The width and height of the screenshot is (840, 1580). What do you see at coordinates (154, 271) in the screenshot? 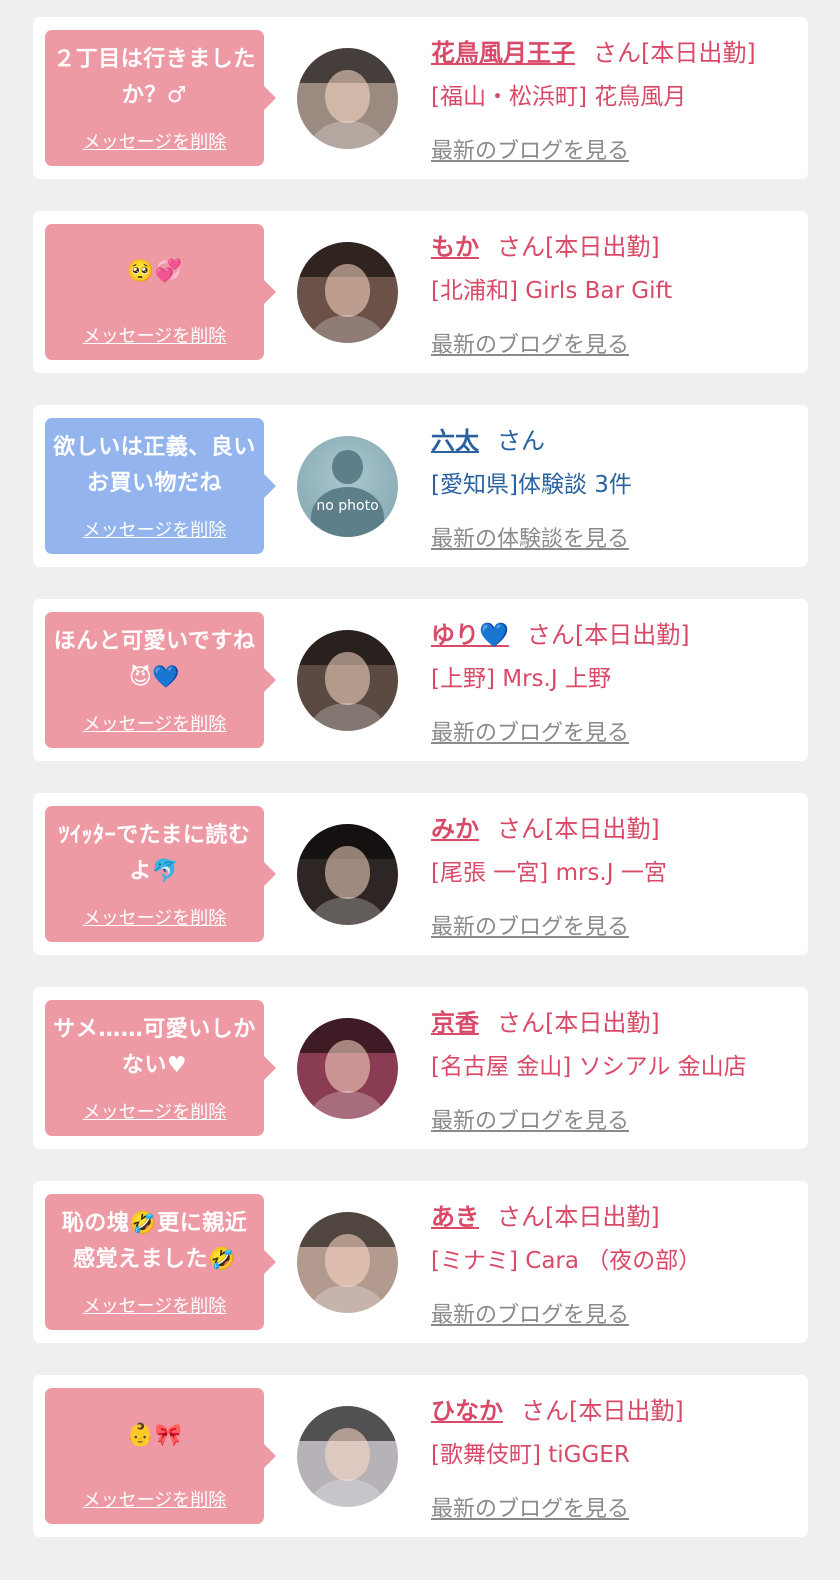
I see `message-text: 🥺💞` at bounding box center [154, 271].